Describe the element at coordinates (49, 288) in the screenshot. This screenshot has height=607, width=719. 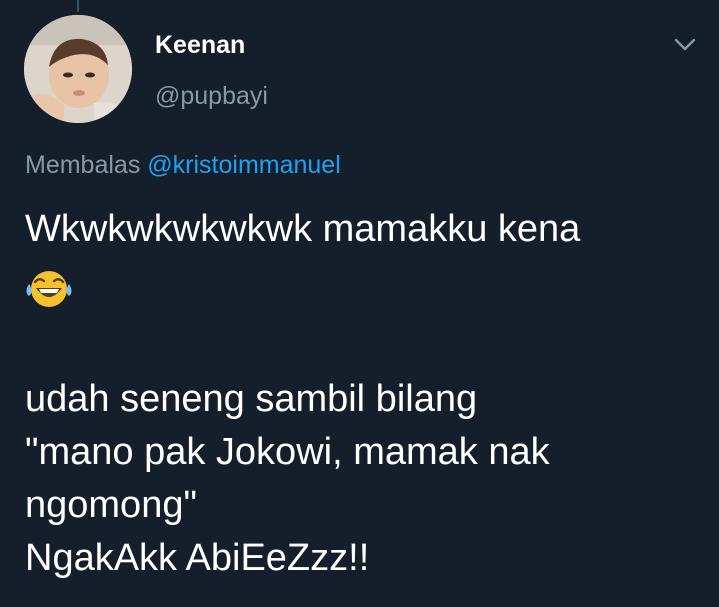
I see `face-with-tears-of-joy-icon` at that location.